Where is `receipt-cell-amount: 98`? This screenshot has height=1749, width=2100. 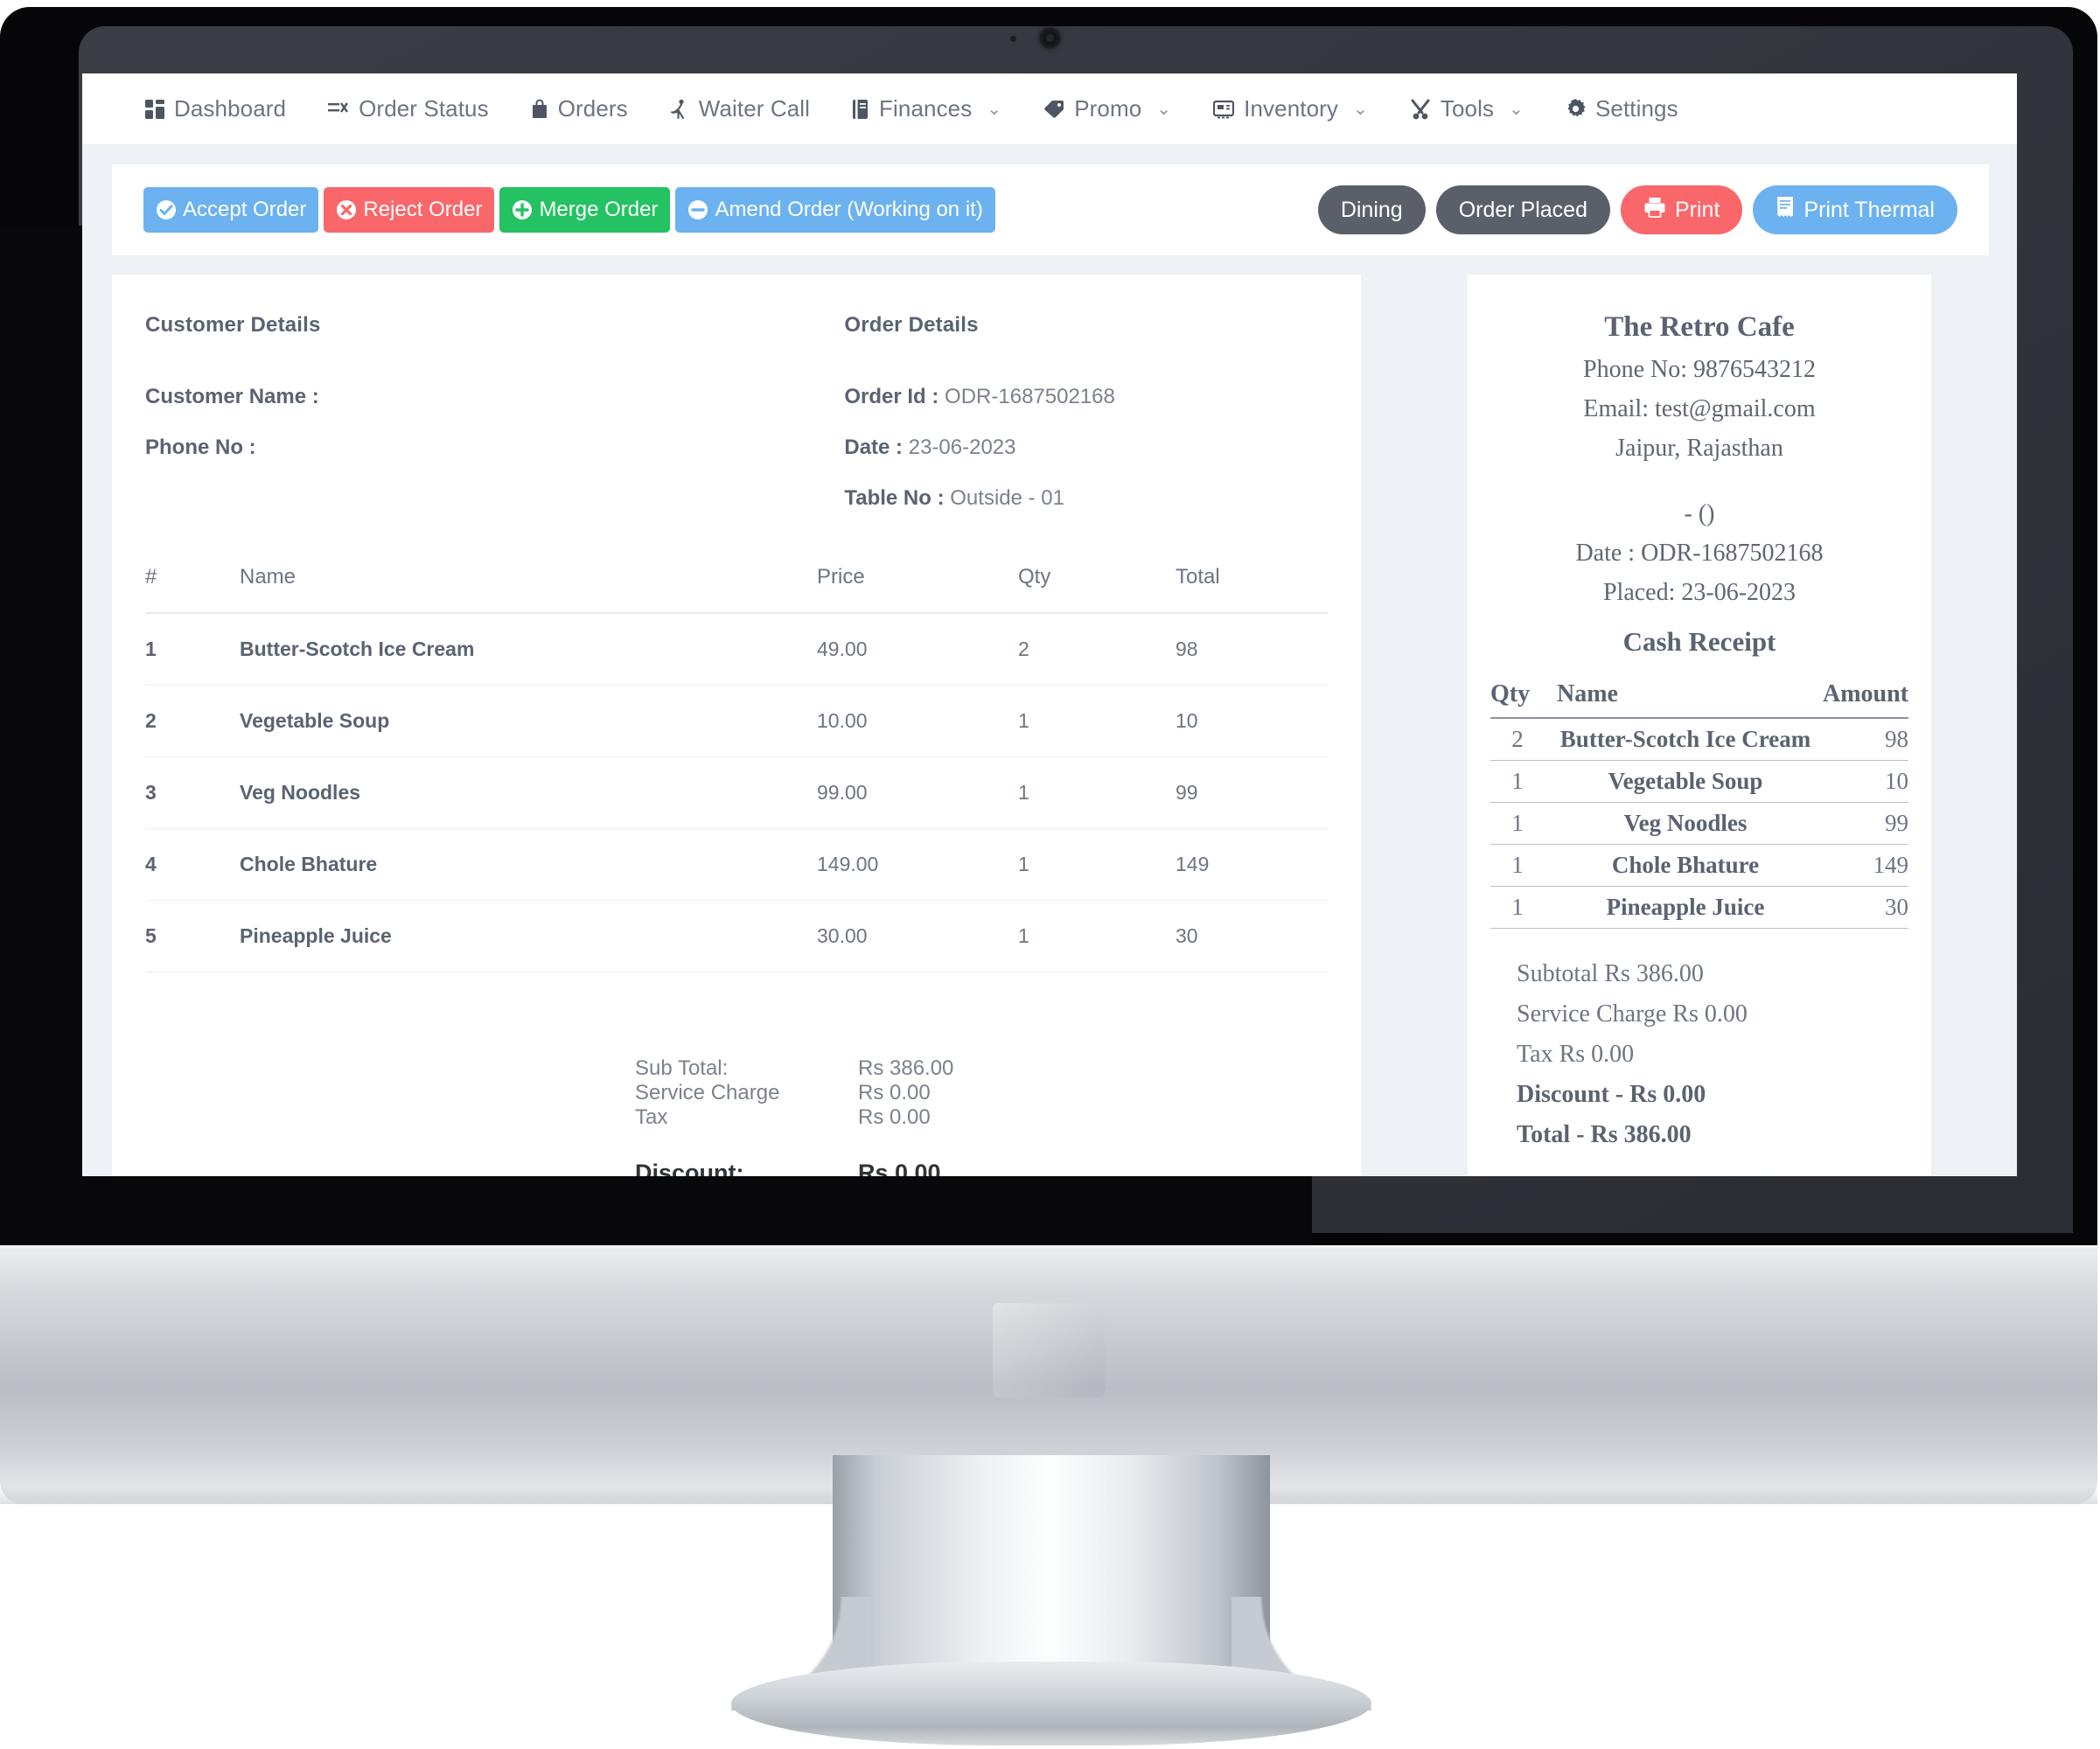 receipt-cell-amount: 98 is located at coordinates (1861, 739).